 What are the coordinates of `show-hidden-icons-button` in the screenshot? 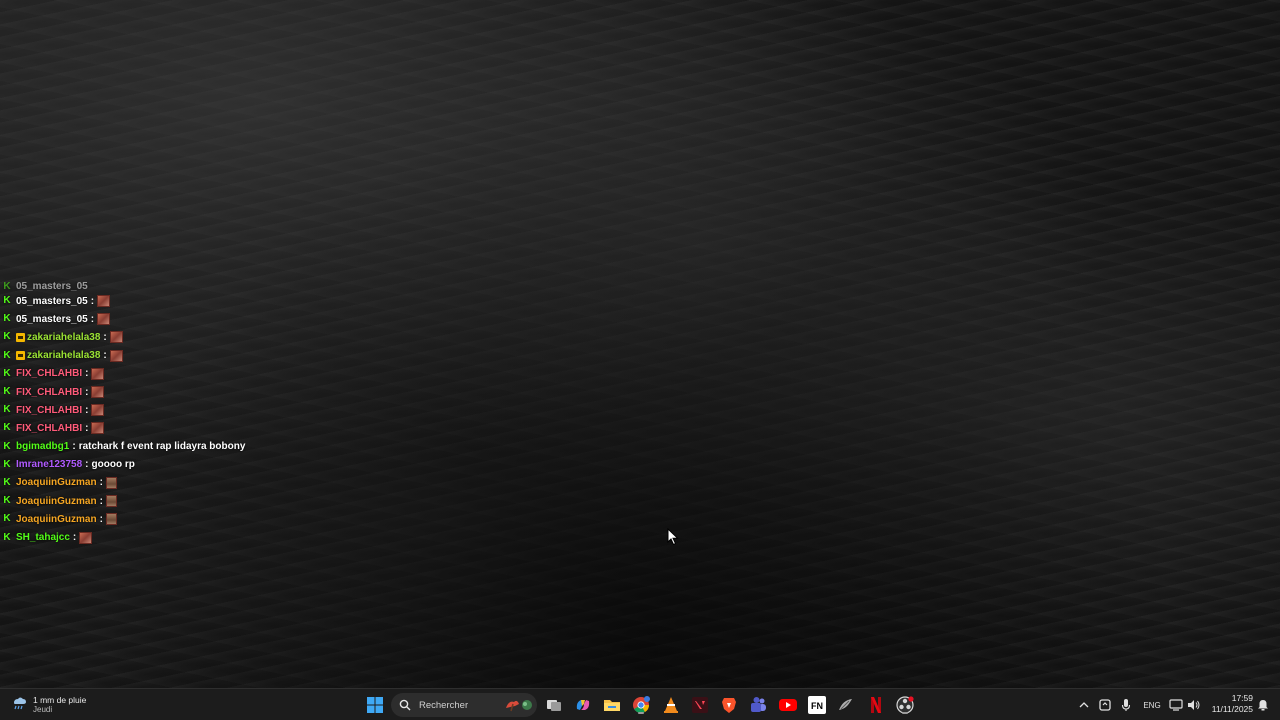 It's located at (1084, 705).